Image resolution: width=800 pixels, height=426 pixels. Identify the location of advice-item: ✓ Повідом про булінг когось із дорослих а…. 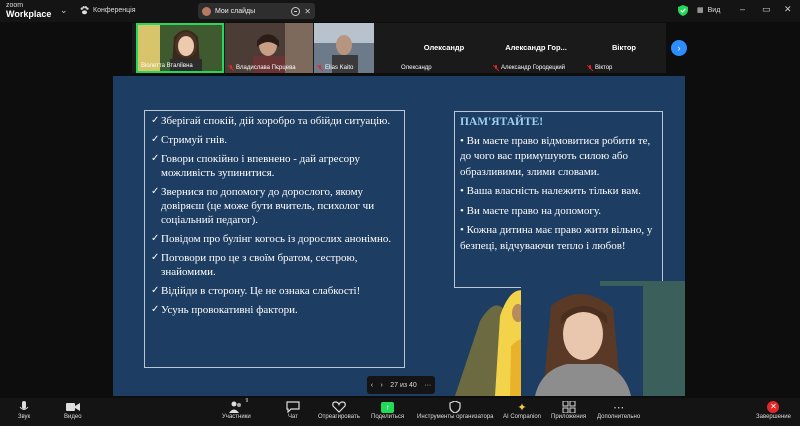
(271, 239).